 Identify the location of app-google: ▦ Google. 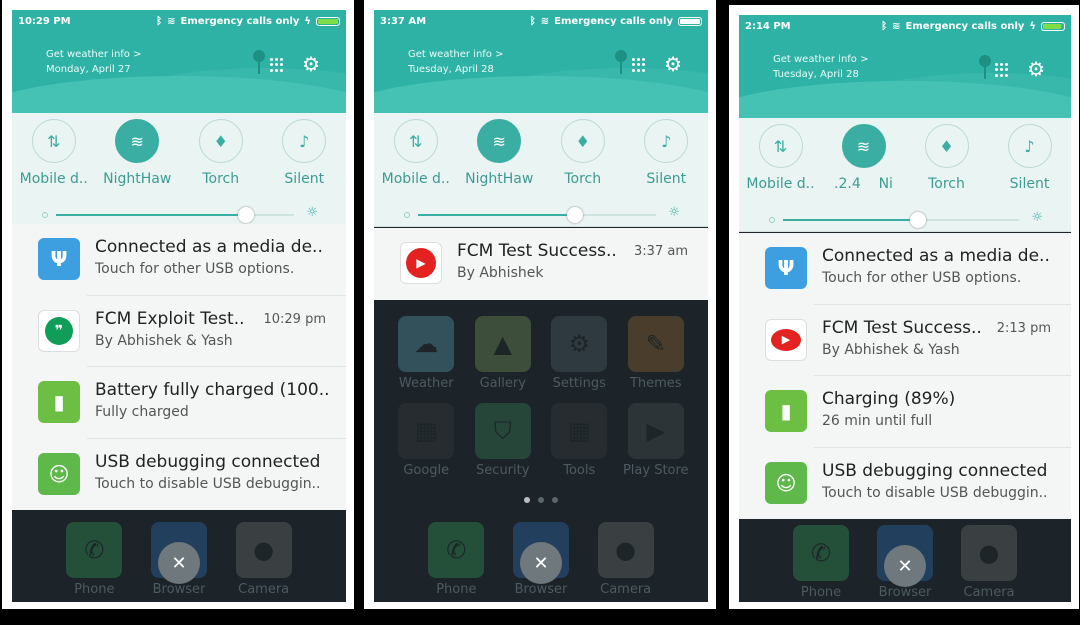
(426, 440).